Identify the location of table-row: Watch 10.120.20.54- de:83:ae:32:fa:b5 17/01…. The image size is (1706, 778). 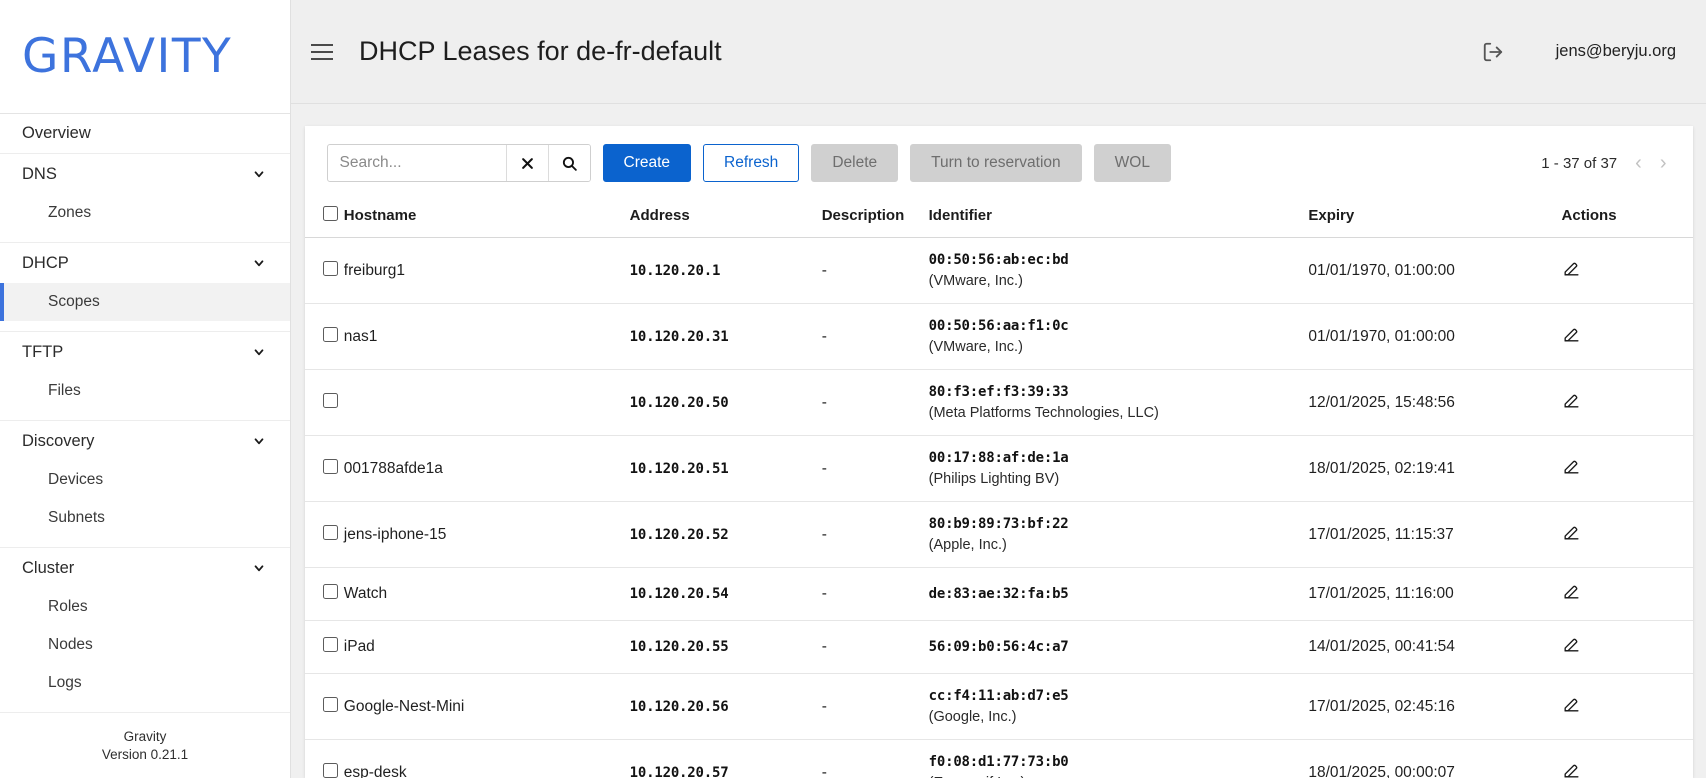
(998, 594).